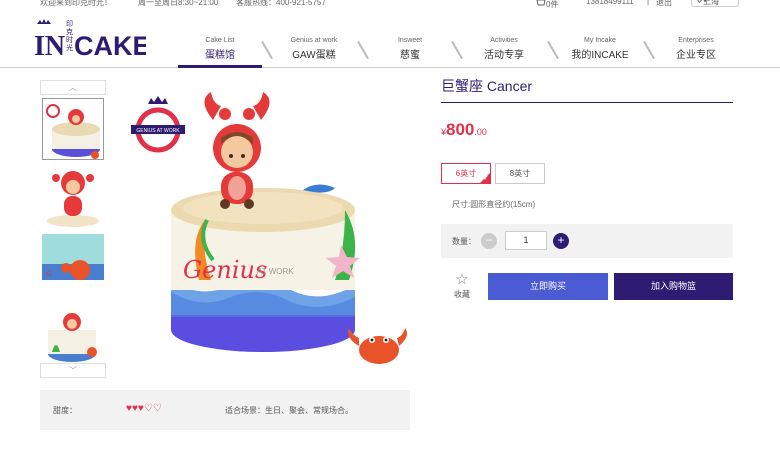  Describe the element at coordinates (220, 55) in the screenshot. I see `nav-cn-label: 蛋糕馆` at that location.